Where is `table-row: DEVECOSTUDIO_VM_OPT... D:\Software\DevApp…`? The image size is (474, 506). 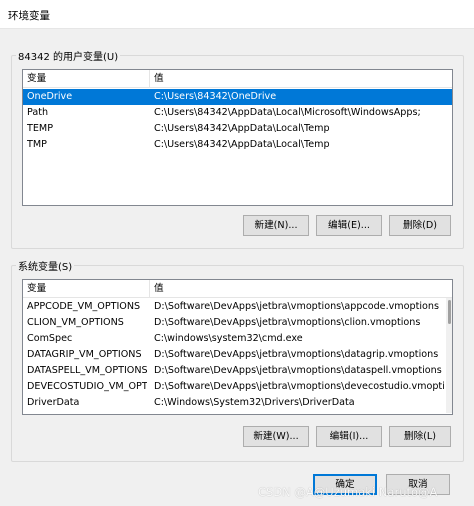
table-row: DEVECOSTUDIO_VM_OPT... D:\Software\DevApp… is located at coordinates (237, 387).